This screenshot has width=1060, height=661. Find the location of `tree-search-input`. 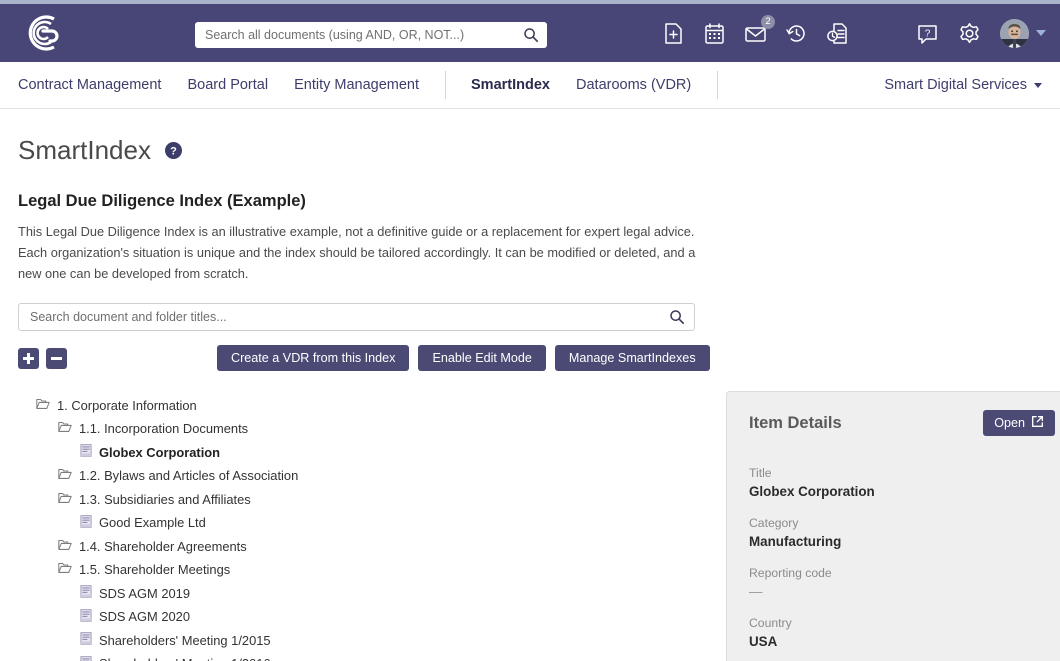

tree-search-input is located at coordinates (349, 317).